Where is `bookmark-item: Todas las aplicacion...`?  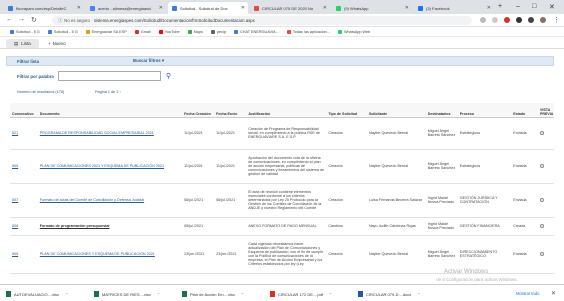 bookmark-item: Todas las aplicacion... is located at coordinates (308, 31).